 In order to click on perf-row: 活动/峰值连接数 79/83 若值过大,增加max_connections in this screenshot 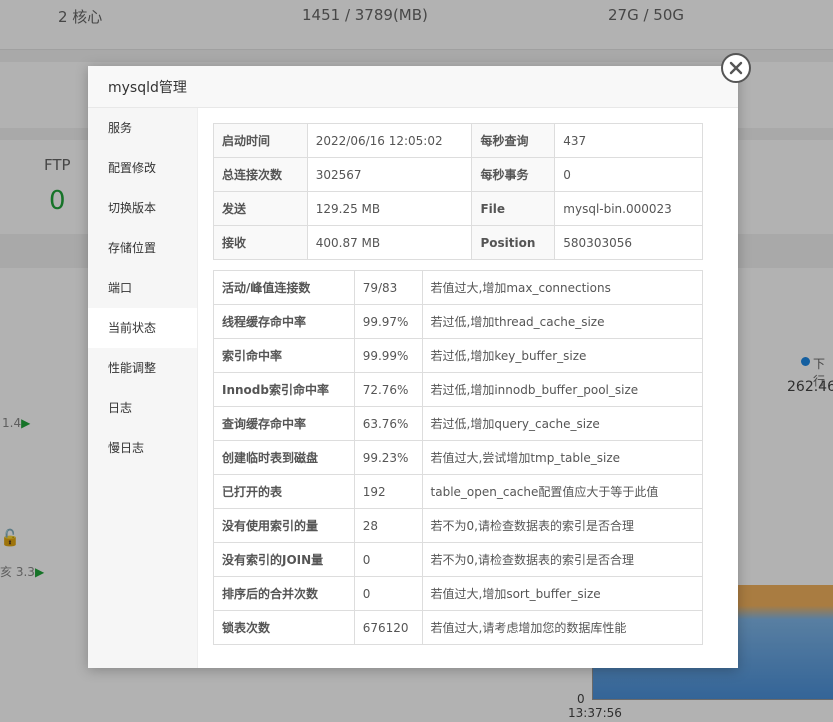, I will do `click(458, 287)`.